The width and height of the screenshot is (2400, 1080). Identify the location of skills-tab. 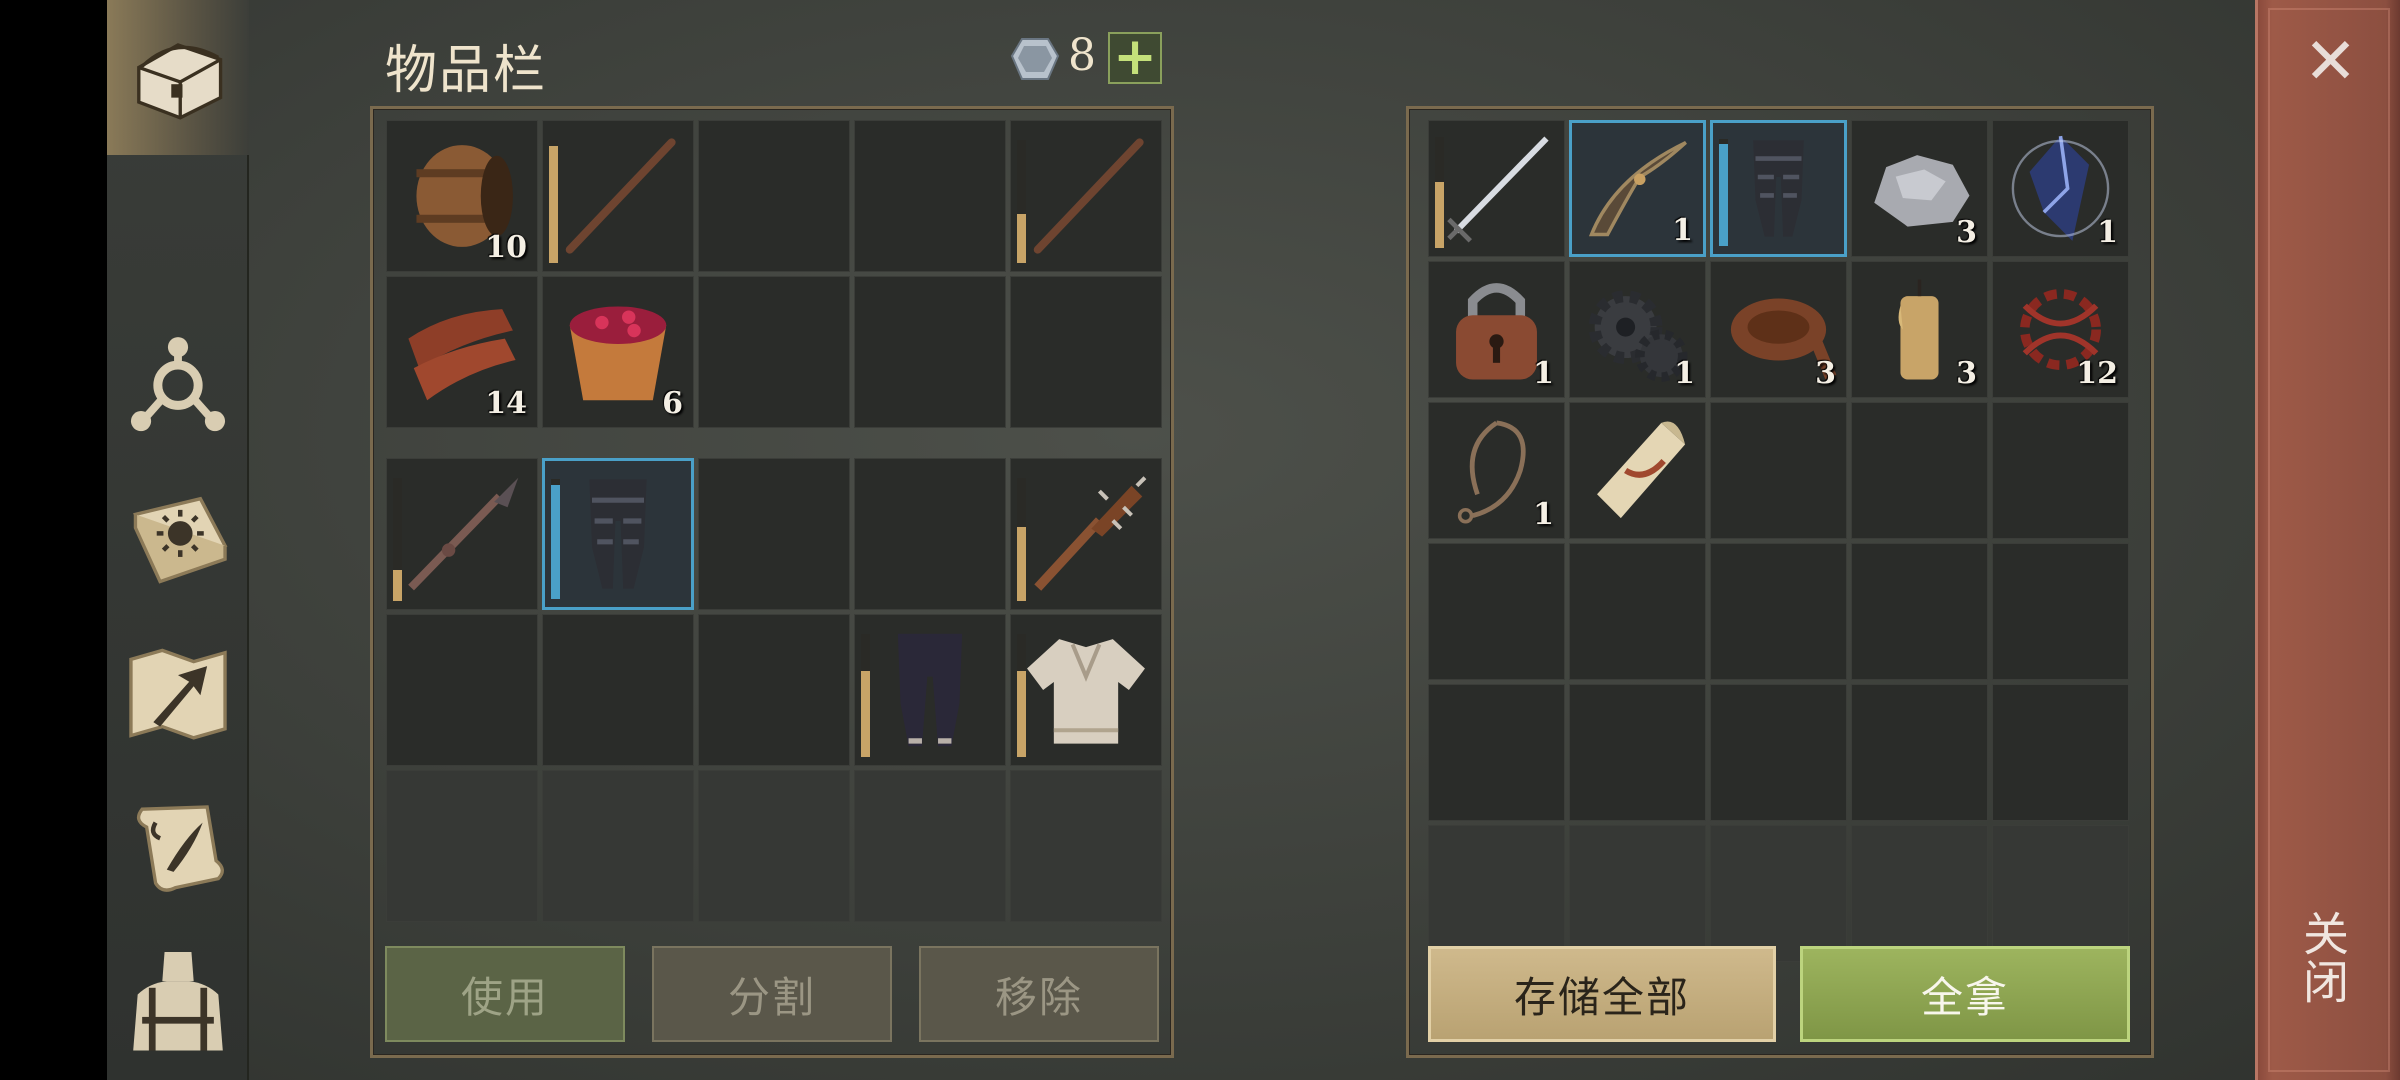
(178, 383).